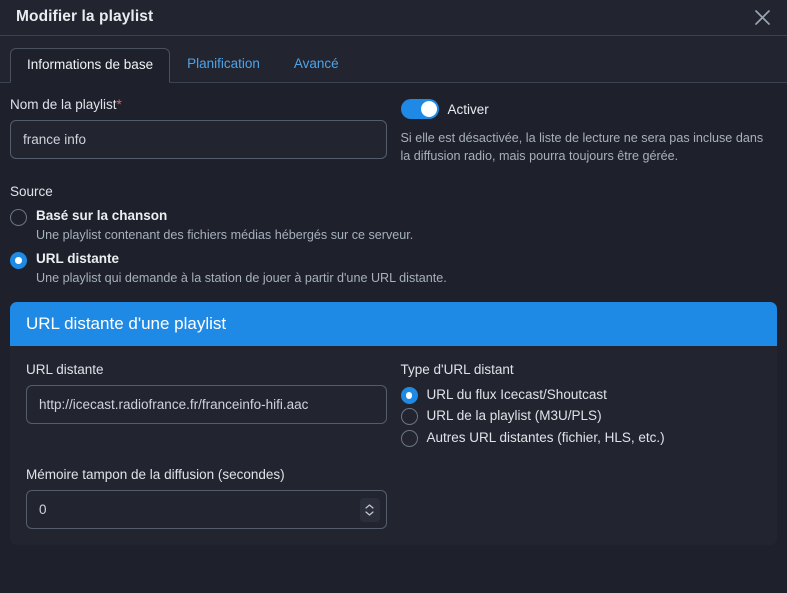  I want to click on source-option-remote-url-label: URL distante, so click(78, 259).